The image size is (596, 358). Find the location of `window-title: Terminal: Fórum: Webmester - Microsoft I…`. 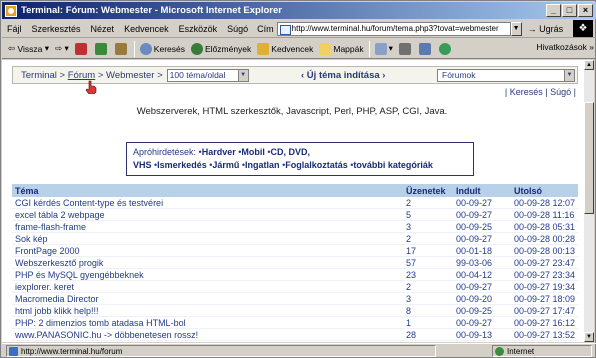

window-title: Terminal: Fórum: Webmester - Microsoft I… is located at coordinates (151, 10).